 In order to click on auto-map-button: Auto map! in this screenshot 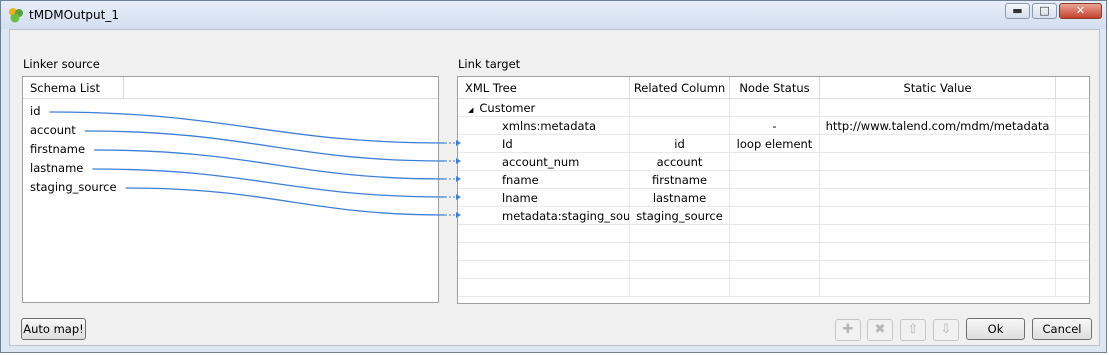, I will do `click(53, 329)`.